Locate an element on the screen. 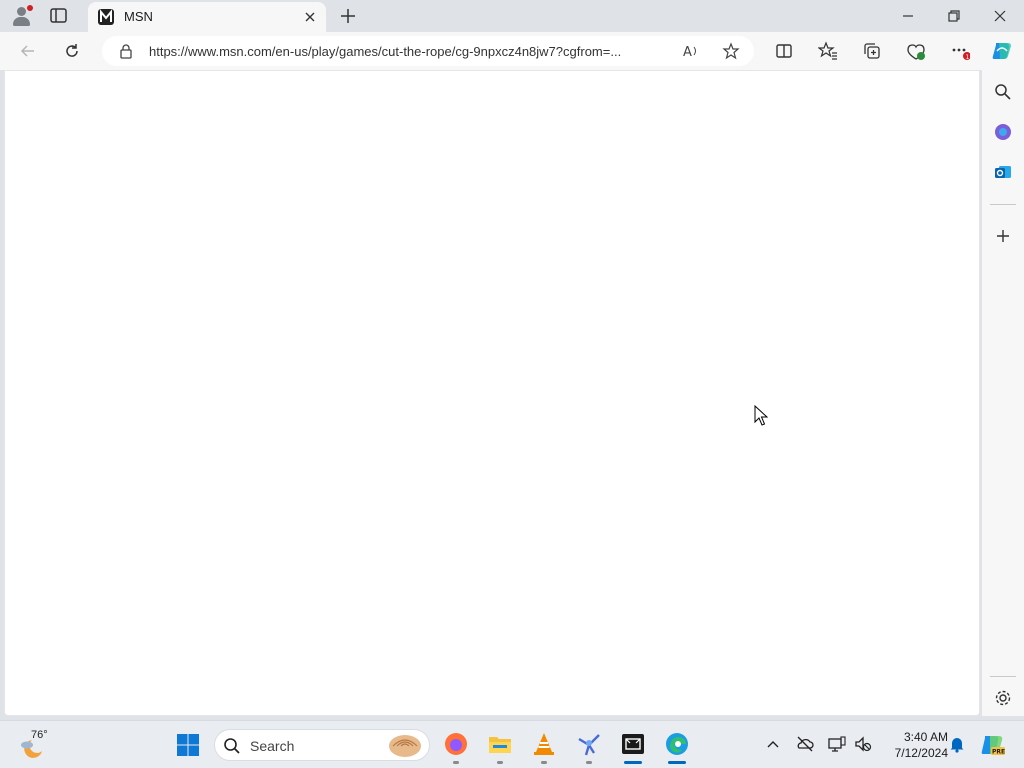 The image size is (1024, 768). search-label: Search is located at coordinates (272, 746).